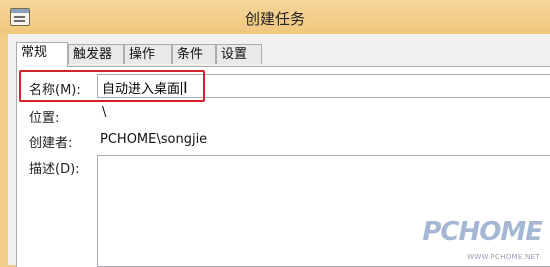  What do you see at coordinates (112, 86) in the screenshot?
I see `name-field-highlight` at bounding box center [112, 86].